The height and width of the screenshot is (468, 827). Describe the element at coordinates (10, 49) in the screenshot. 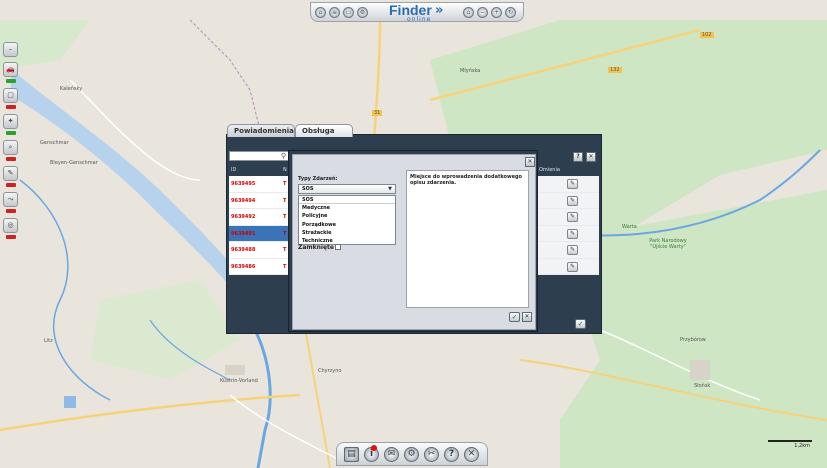

I see `collapse-button: –` at that location.